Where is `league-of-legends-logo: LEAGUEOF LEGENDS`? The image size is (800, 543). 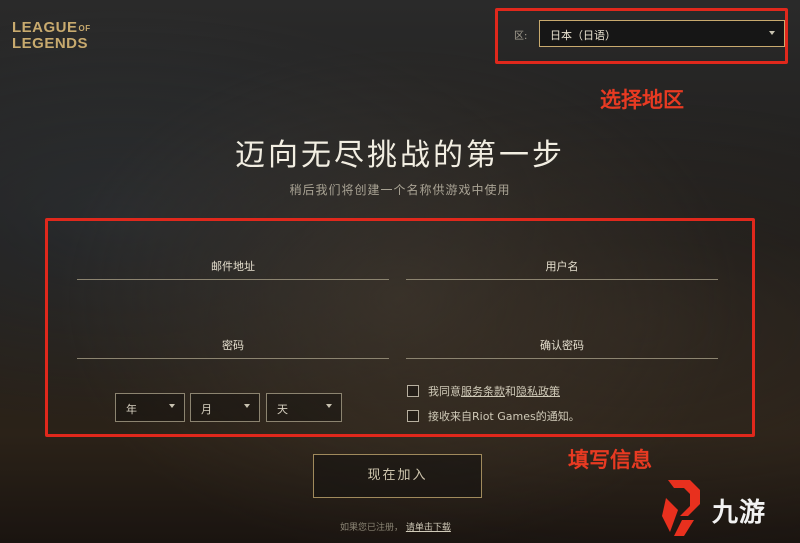 league-of-legends-logo: LEAGUEOF LEGENDS is located at coordinates (57, 35).